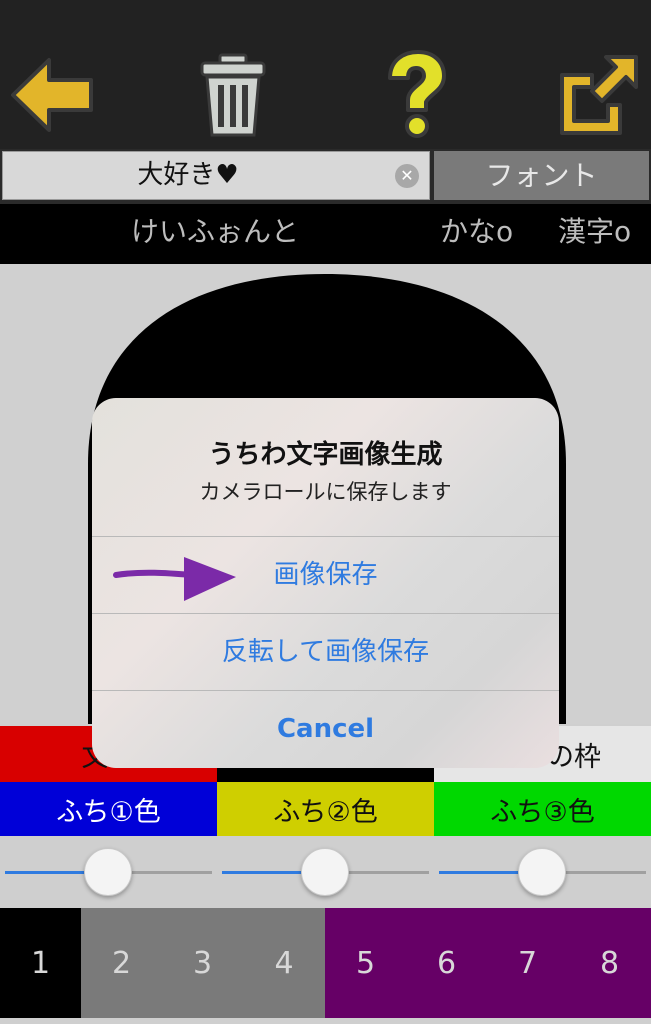  What do you see at coordinates (594, 232) in the screenshot?
I see `kanji-toggle: 漢字o` at bounding box center [594, 232].